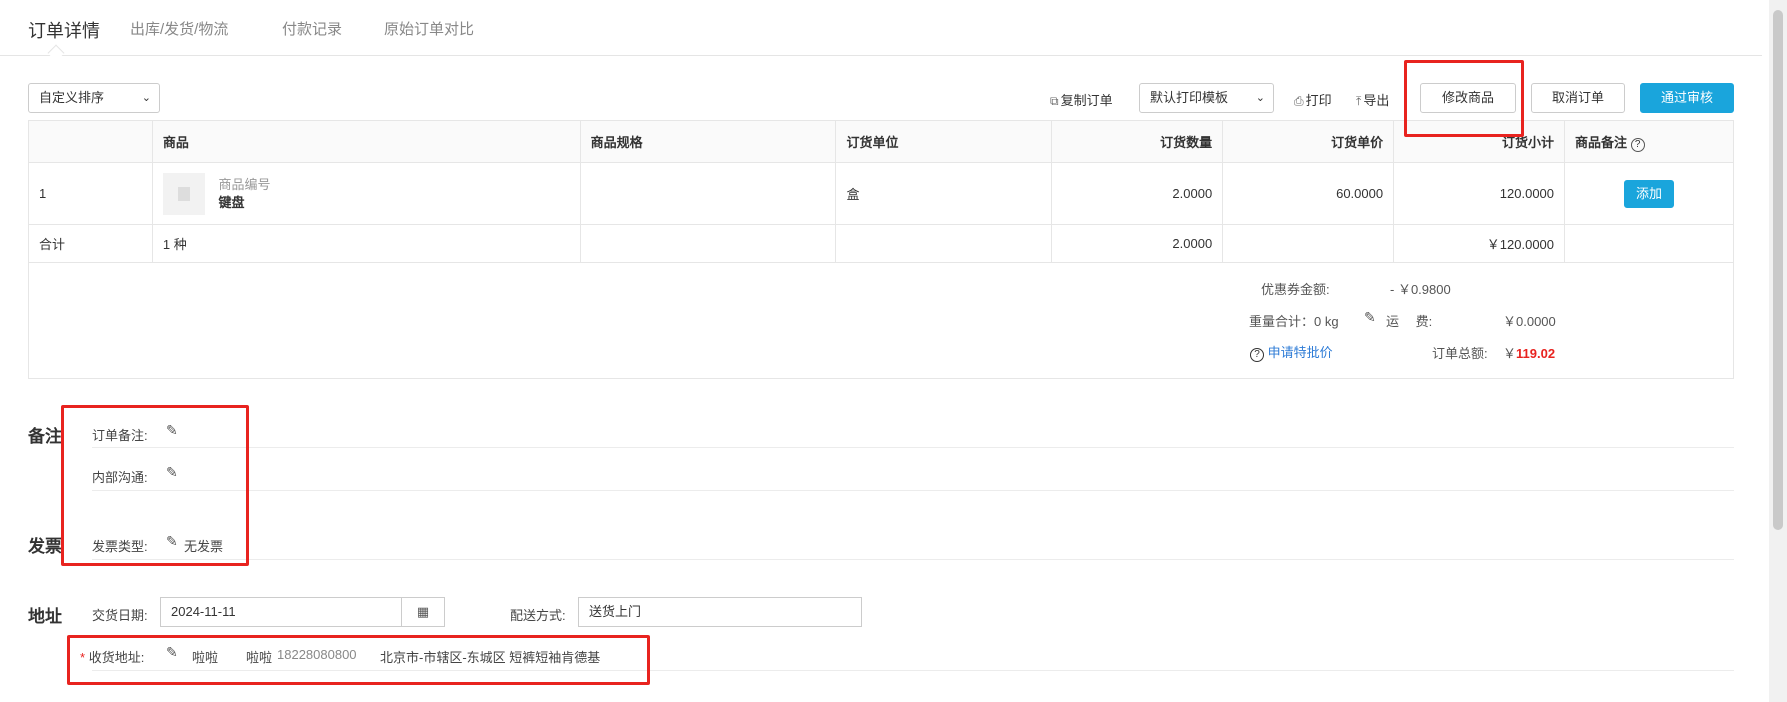 The height and width of the screenshot is (702, 1787). I want to click on edit-internal-comm-icon: ✎, so click(172, 472).